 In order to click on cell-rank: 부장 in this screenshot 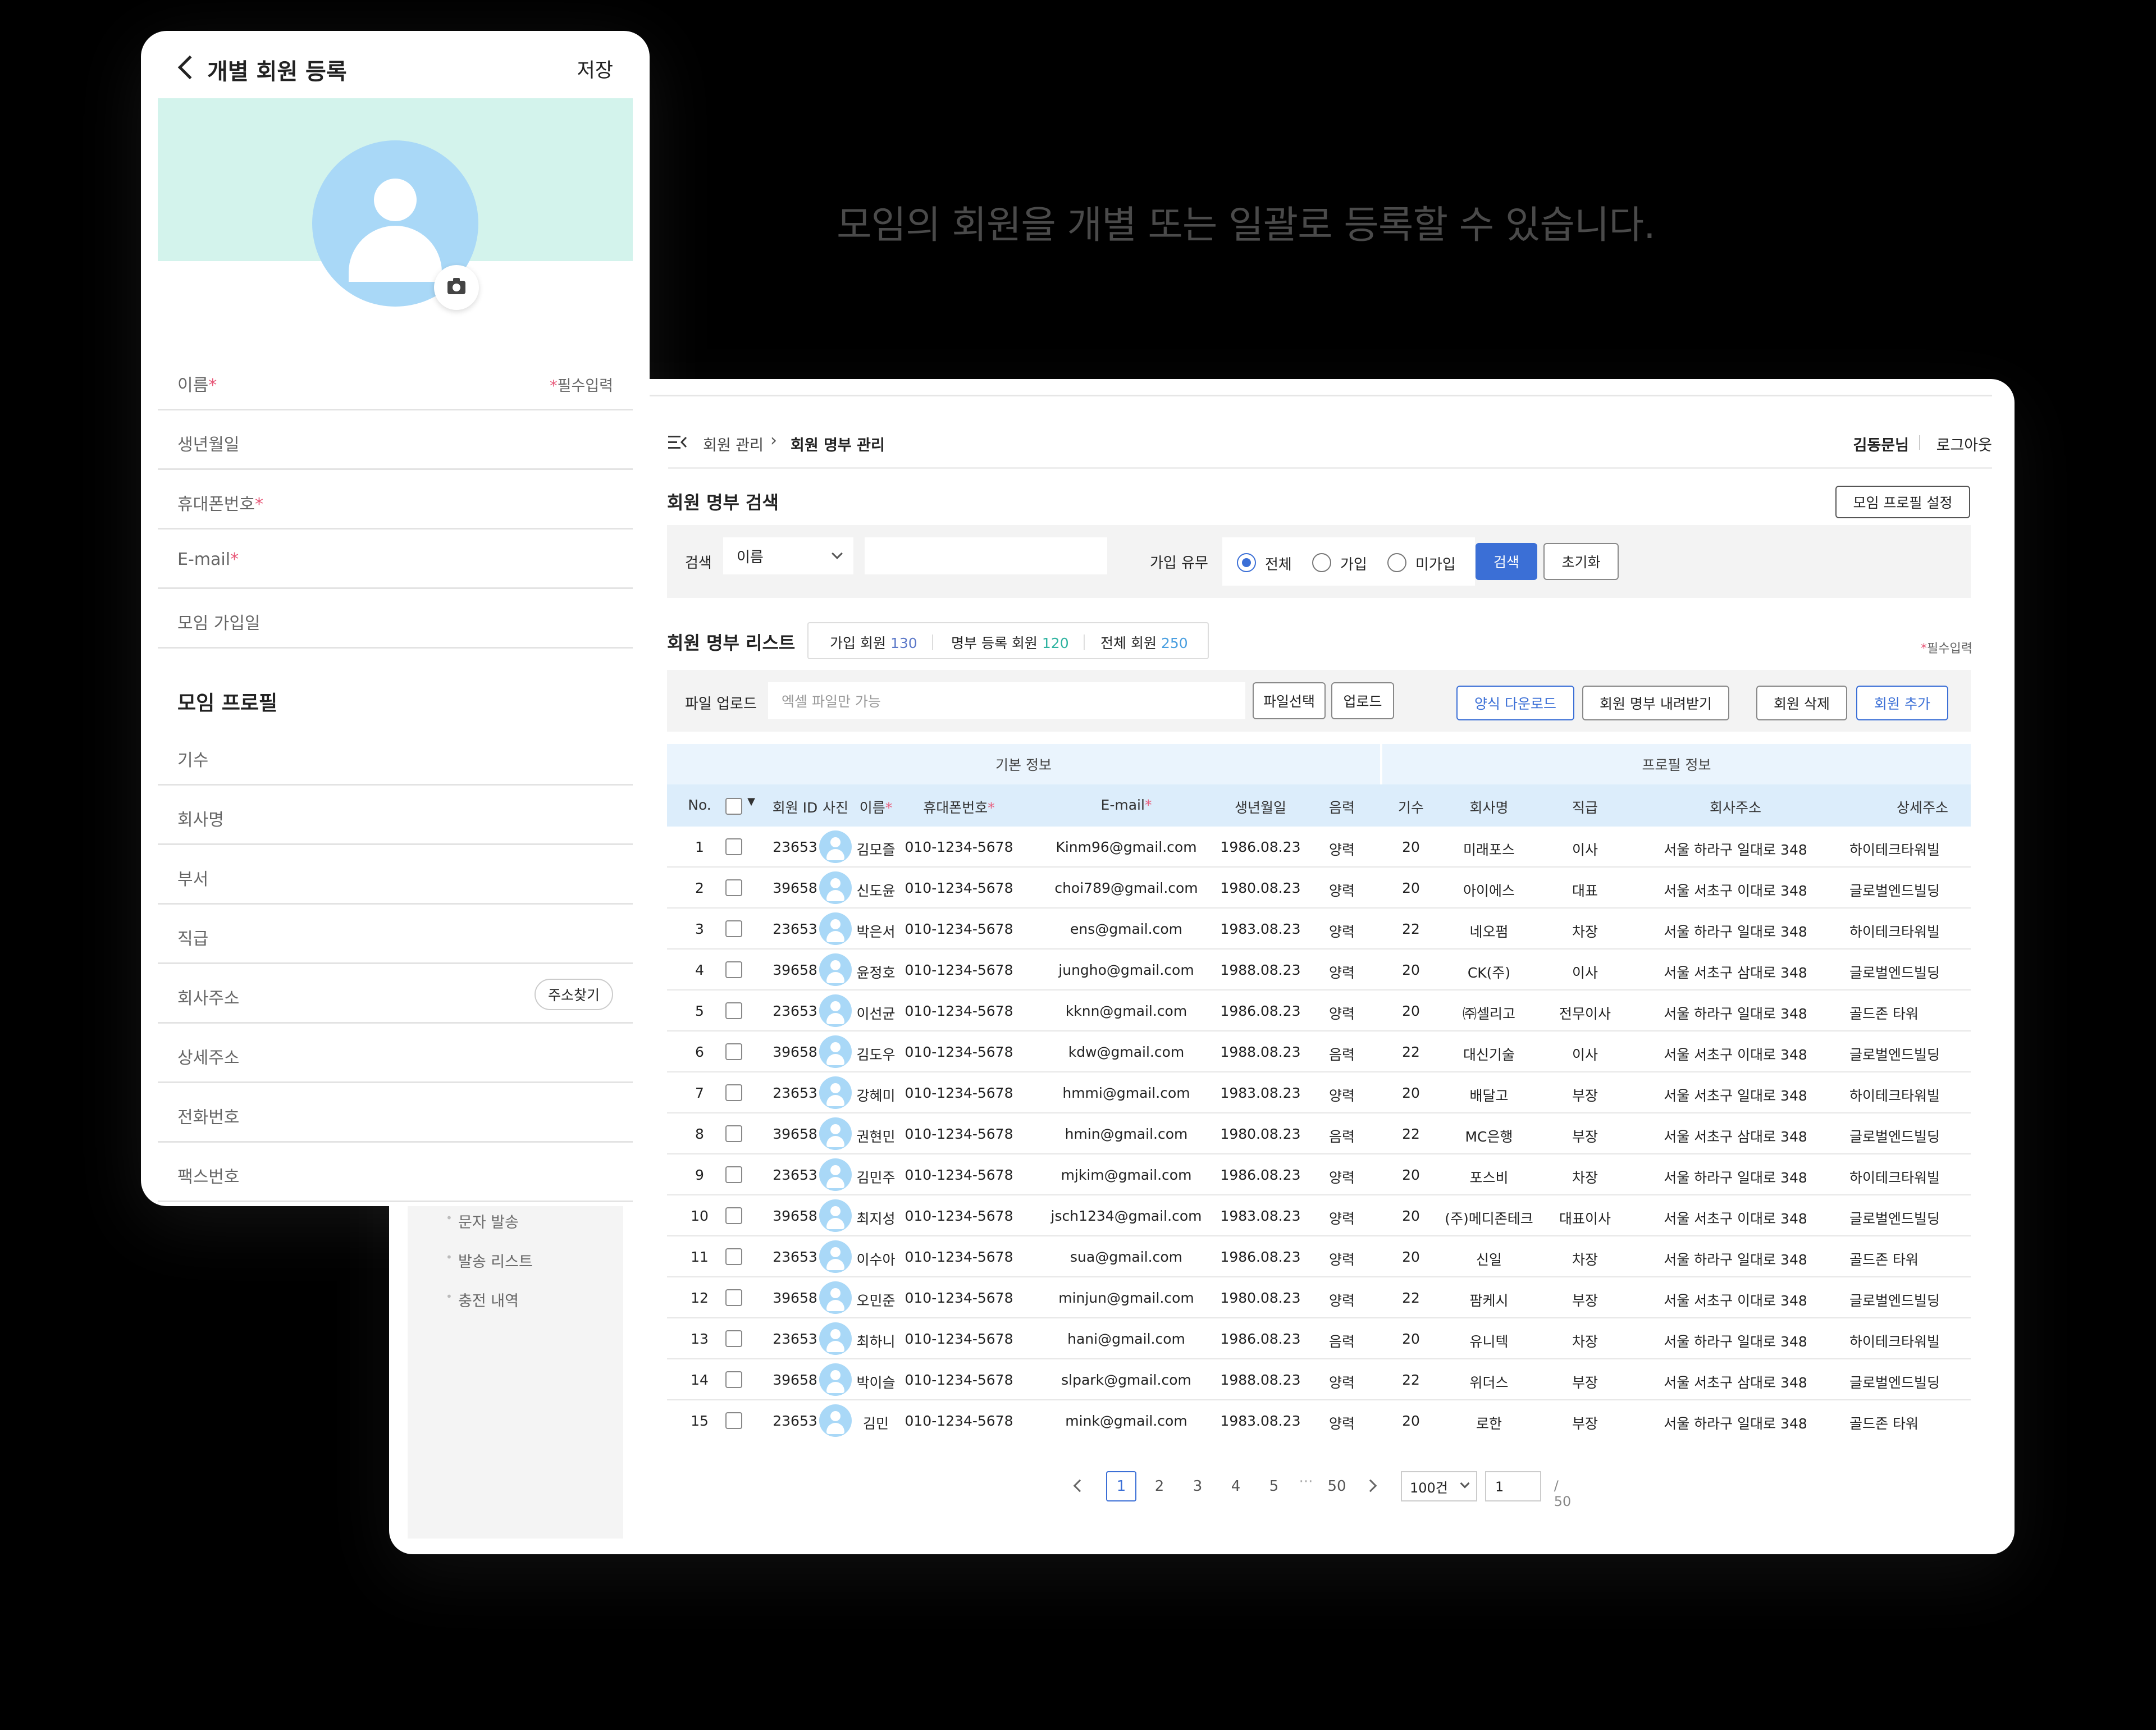, I will do `click(1585, 1096)`.